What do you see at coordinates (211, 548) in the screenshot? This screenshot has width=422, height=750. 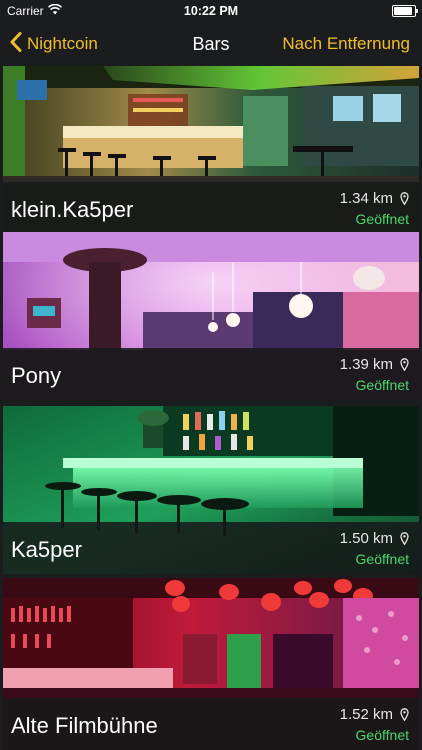 I see `bar-caption: Ka5per 1.50 km Geöffnet` at bounding box center [211, 548].